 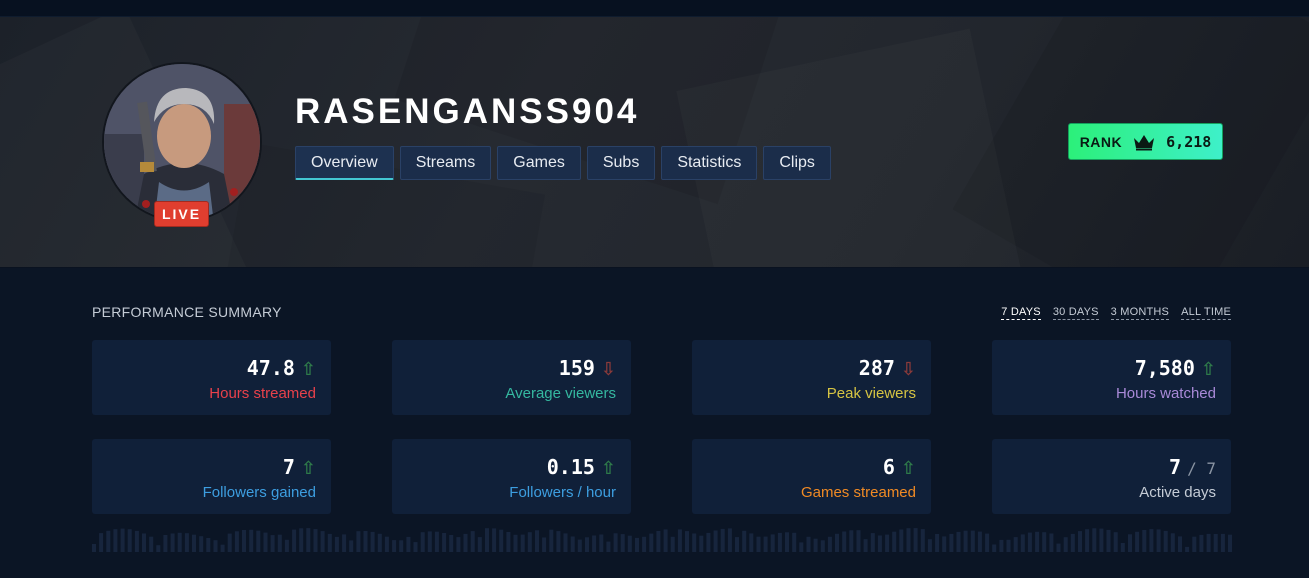 I want to click on tab-streams: Streams, so click(x=445, y=163).